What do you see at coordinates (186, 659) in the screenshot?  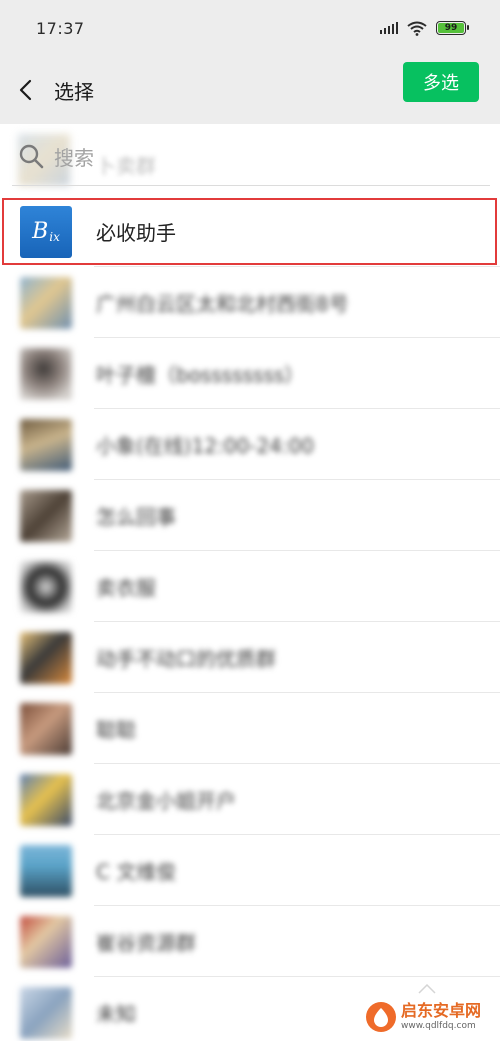 I see `contact-name: 动手不动口的优质群` at bounding box center [186, 659].